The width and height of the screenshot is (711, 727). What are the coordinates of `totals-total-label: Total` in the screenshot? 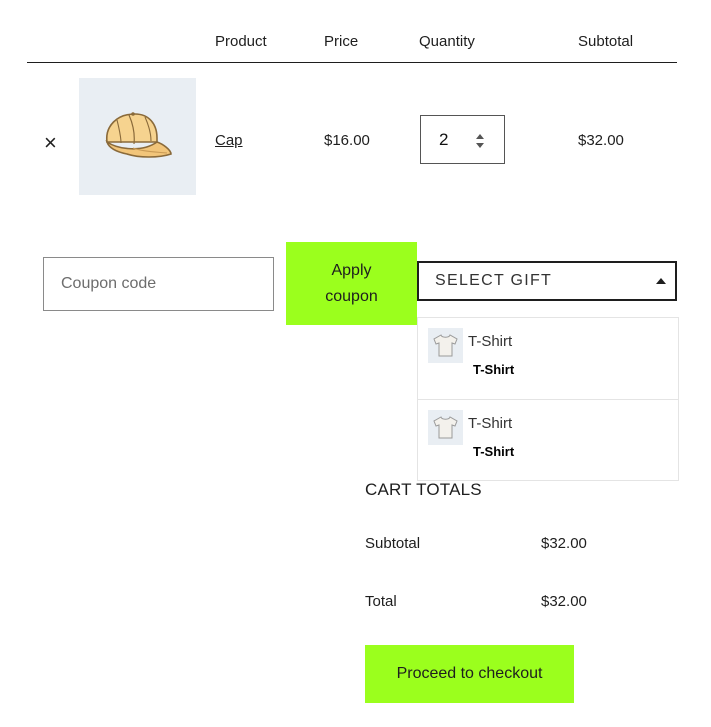 It's located at (381, 601).